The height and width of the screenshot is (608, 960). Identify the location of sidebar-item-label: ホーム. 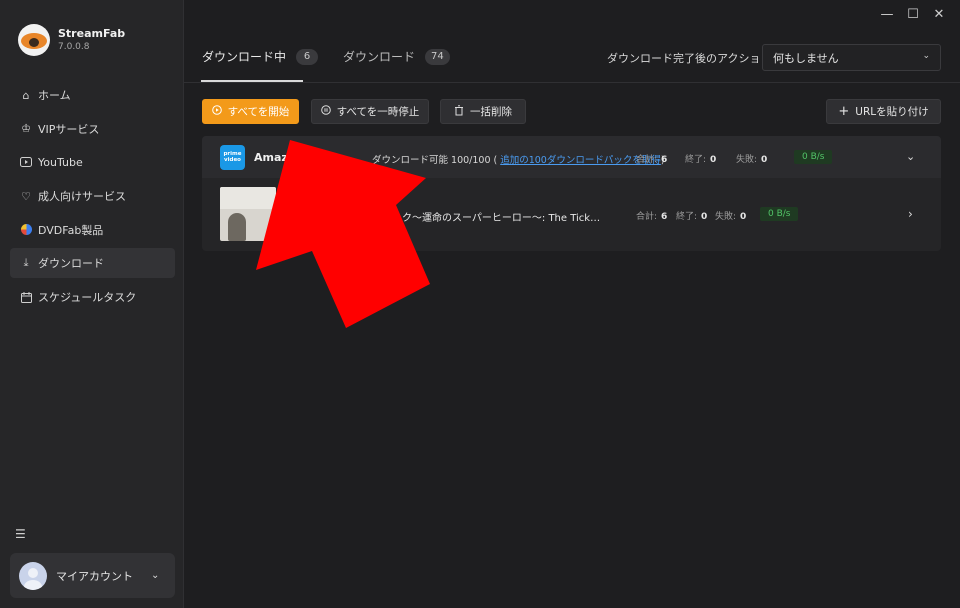
(54, 95).